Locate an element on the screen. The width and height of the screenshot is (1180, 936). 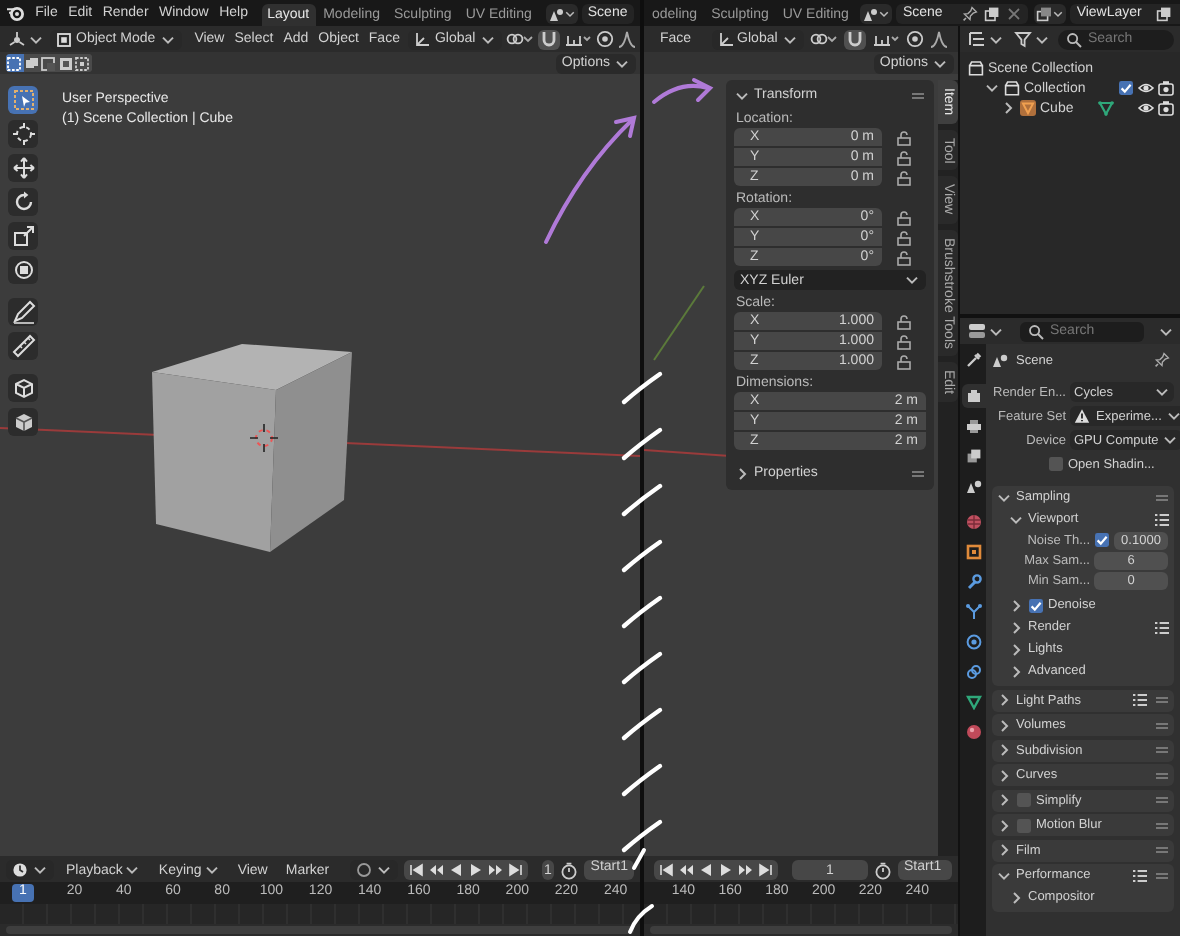
close-icon is located at coordinates (1014, 13).